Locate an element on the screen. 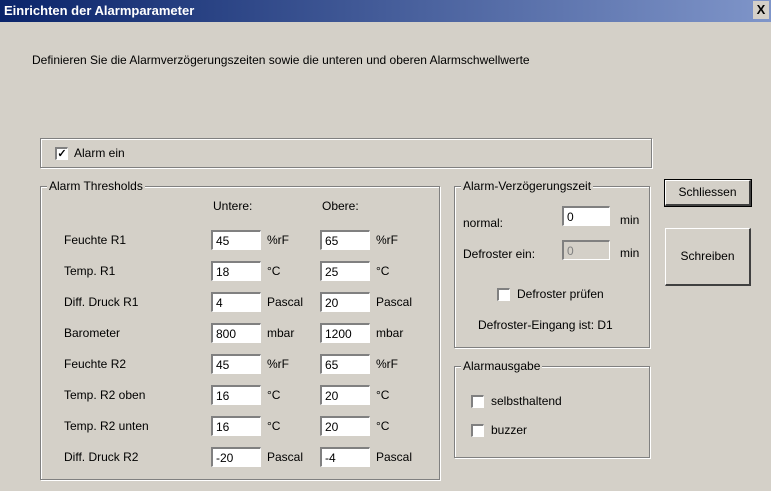 This screenshot has width=771, height=491. delay-normal-unit: min is located at coordinates (630, 220).